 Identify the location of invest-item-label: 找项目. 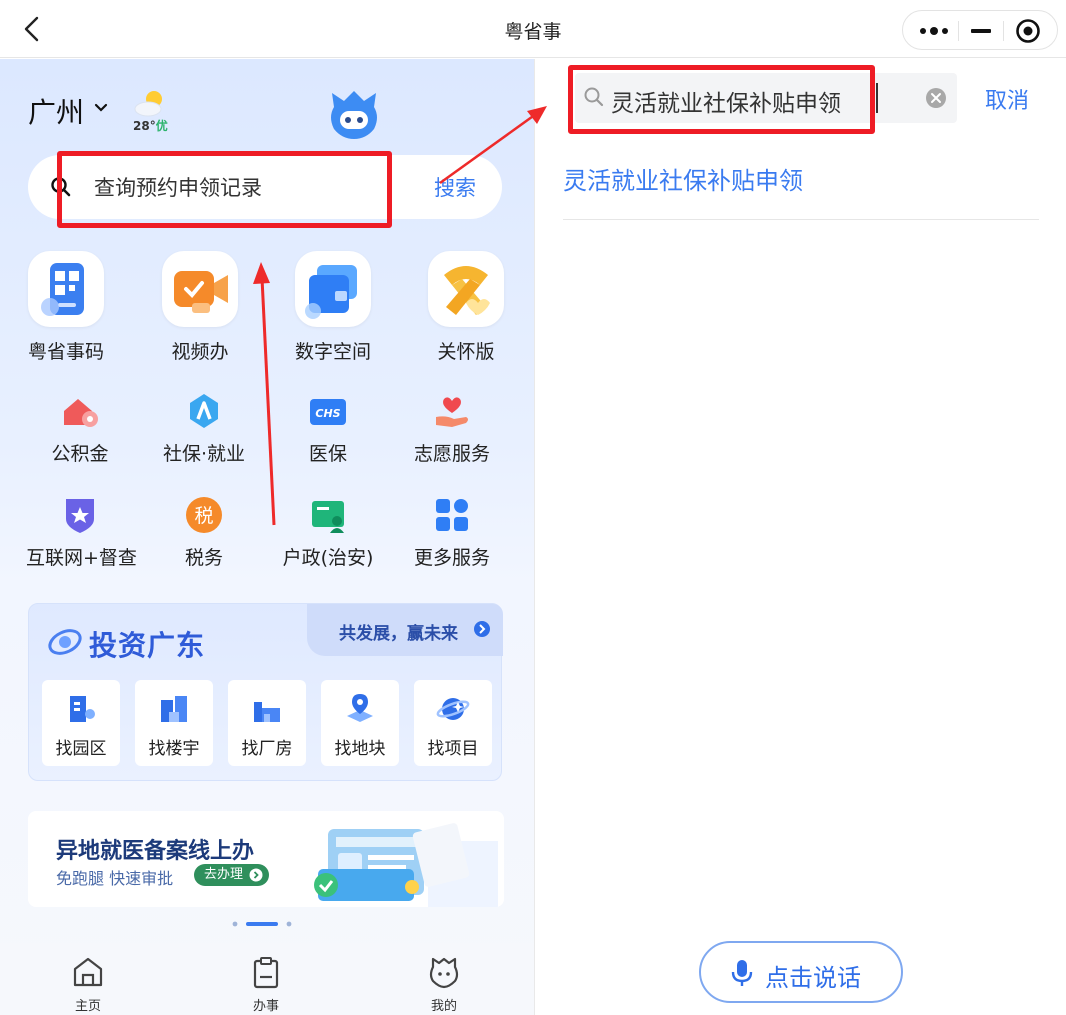
(453, 749).